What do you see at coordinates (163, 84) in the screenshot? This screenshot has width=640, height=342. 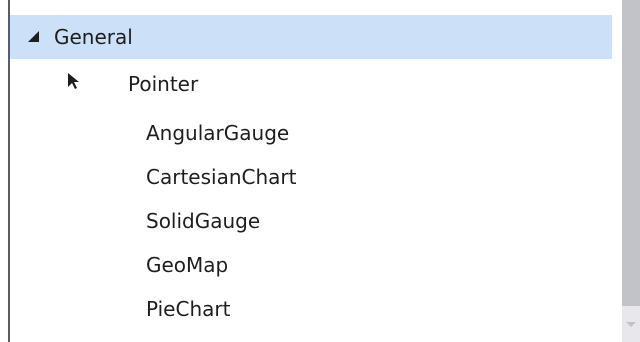 I see `toolbox-item-label: Pointer` at bounding box center [163, 84].